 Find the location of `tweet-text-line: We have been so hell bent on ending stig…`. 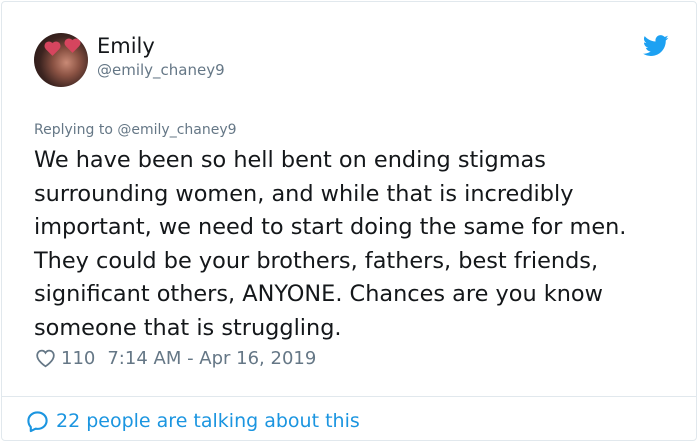

tweet-text-line: We have been so hell bent on ending stig… is located at coordinates (290, 160).